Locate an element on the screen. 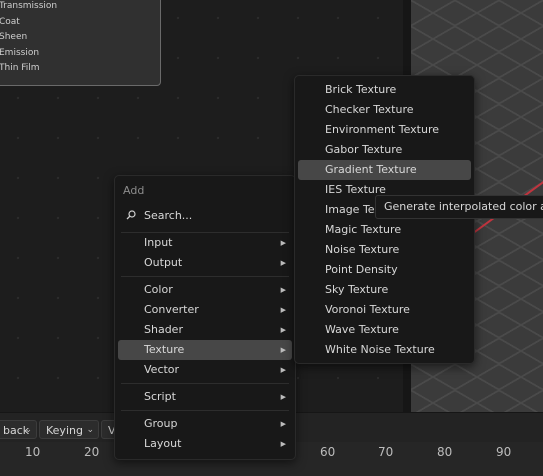 The image size is (543, 476). menu-item-label: Shader is located at coordinates (163, 329).